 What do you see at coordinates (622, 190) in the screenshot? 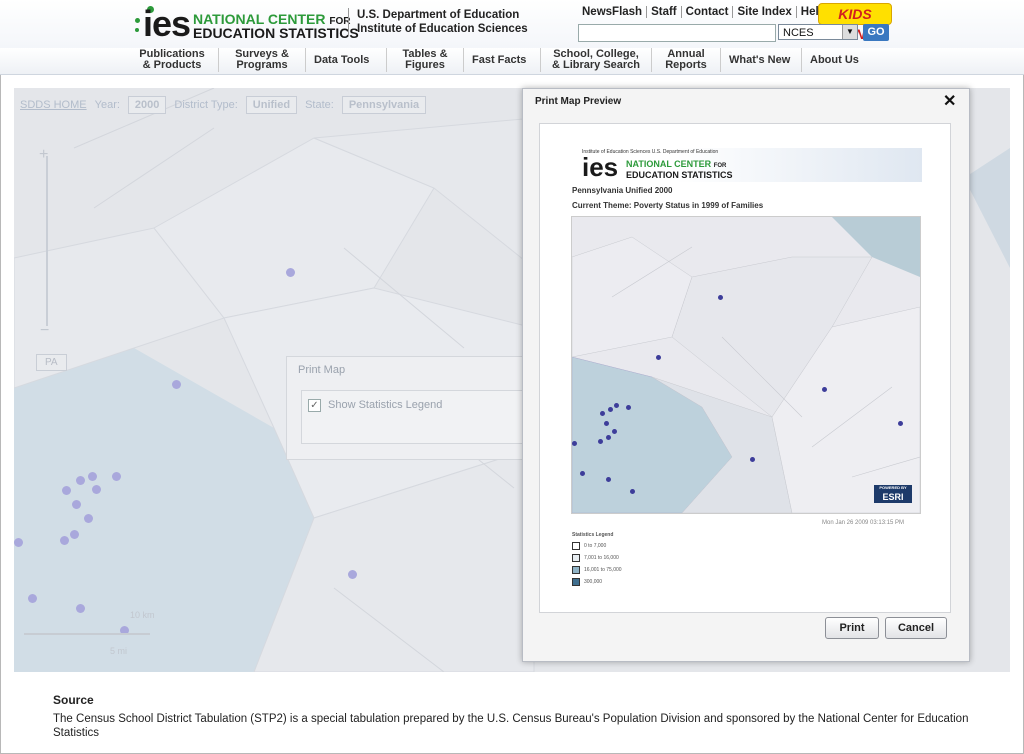
I see `preview-subtitle: Pennsylvania Unified 2000` at bounding box center [622, 190].